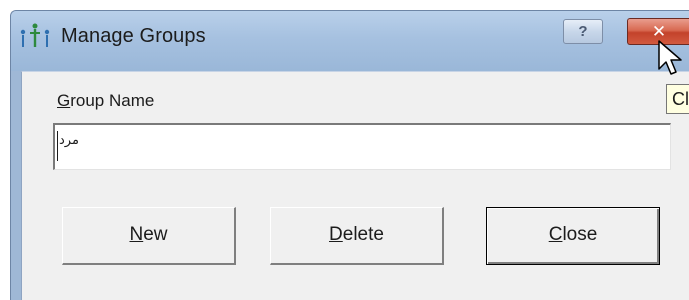 This screenshot has width=689, height=300. What do you see at coordinates (155, 234) in the screenshot?
I see `new-button-label: ew` at bounding box center [155, 234].